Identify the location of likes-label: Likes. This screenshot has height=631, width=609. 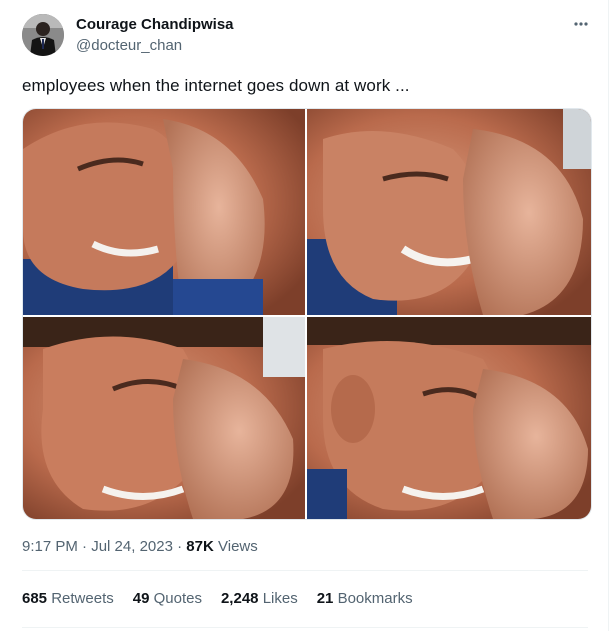
(280, 598).